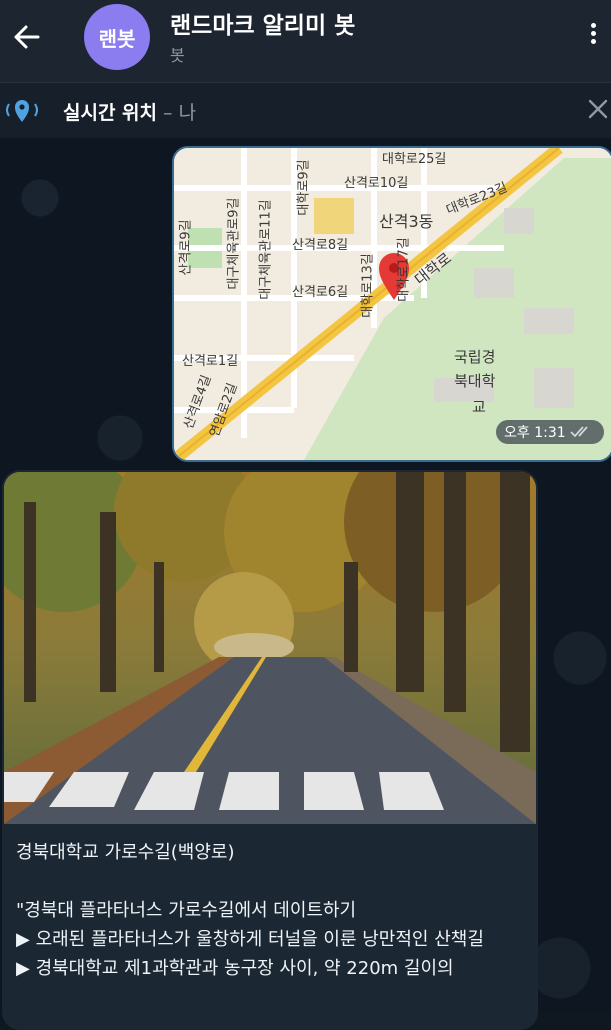 Image resolution: width=611 pixels, height=1030 pixels. I want to click on map-label: 대학로13길, so click(368, 285).